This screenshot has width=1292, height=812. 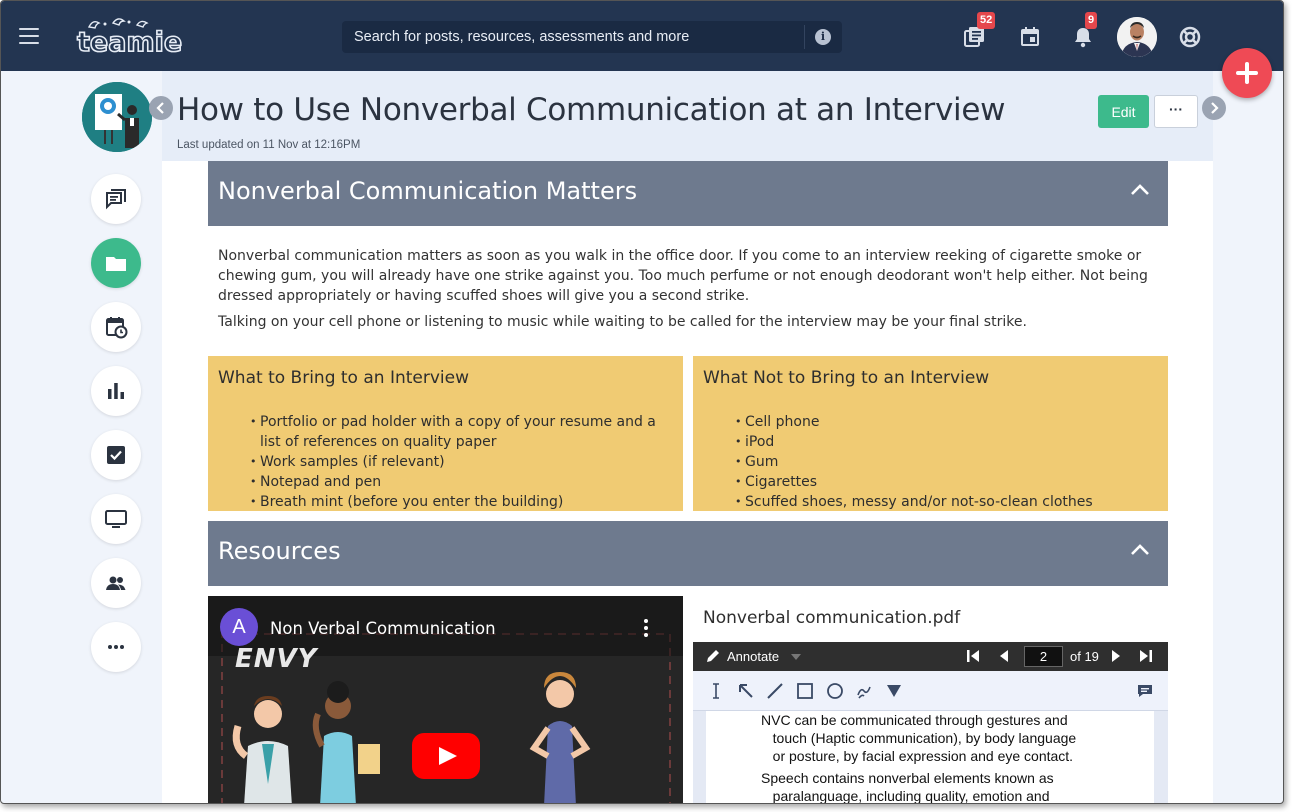 What do you see at coordinates (1176, 111) in the screenshot?
I see `page-options-button: ···` at bounding box center [1176, 111].